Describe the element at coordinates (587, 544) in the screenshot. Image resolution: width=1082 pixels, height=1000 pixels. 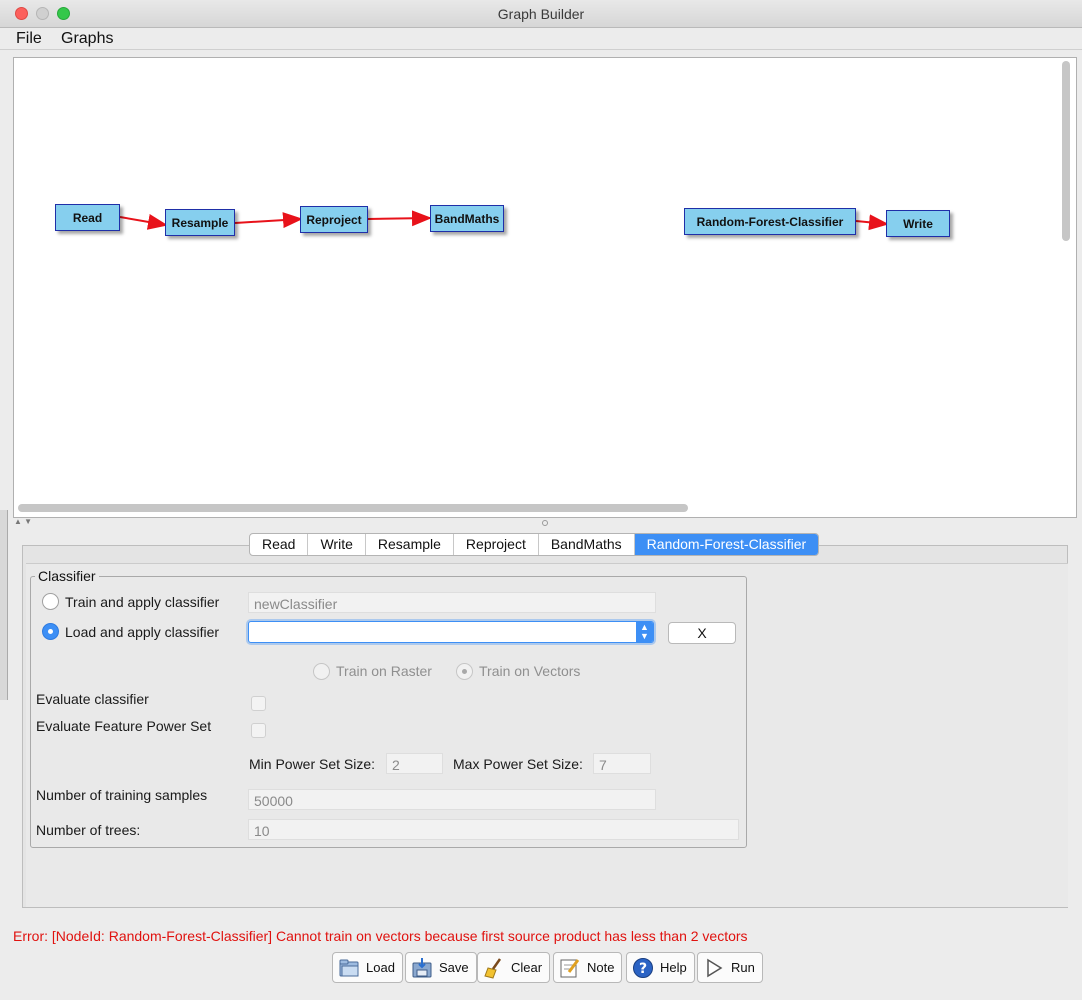
I see `tab-bandmaths: BandMaths` at that location.